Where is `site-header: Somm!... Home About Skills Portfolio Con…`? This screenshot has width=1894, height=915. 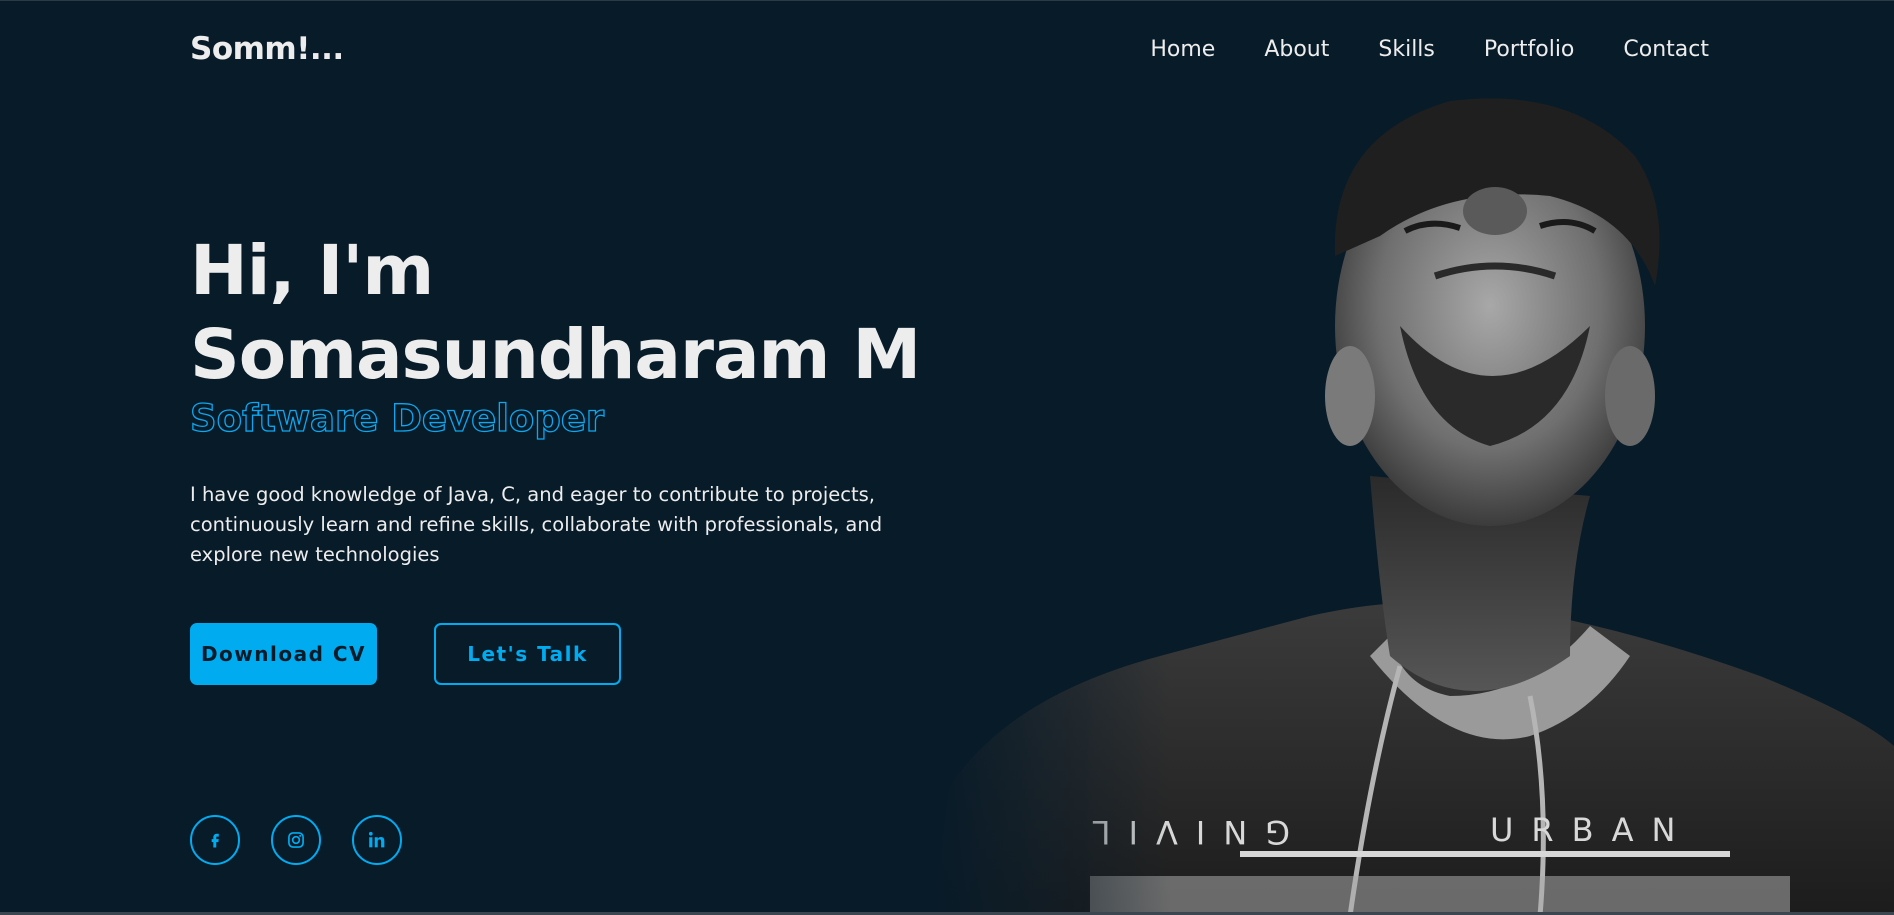
site-header: Somm!... Home About Skills Portfolio Con… is located at coordinates (947, 51).